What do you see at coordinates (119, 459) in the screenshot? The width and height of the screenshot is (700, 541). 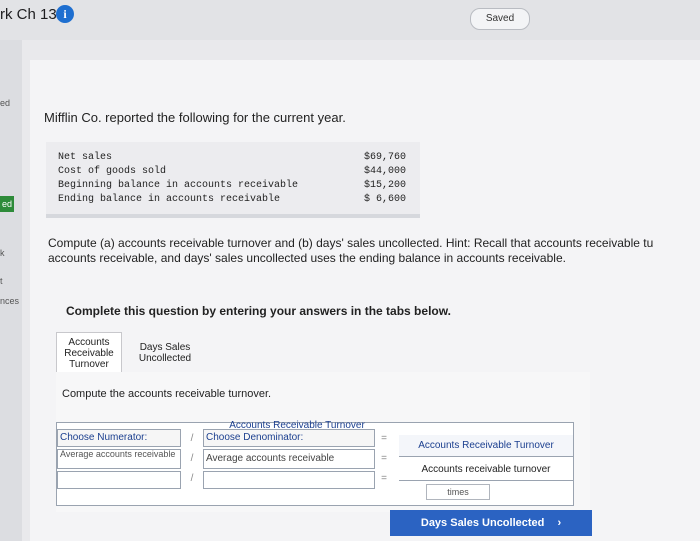 I see `numerator-select: Average accounts receivable` at bounding box center [119, 459].